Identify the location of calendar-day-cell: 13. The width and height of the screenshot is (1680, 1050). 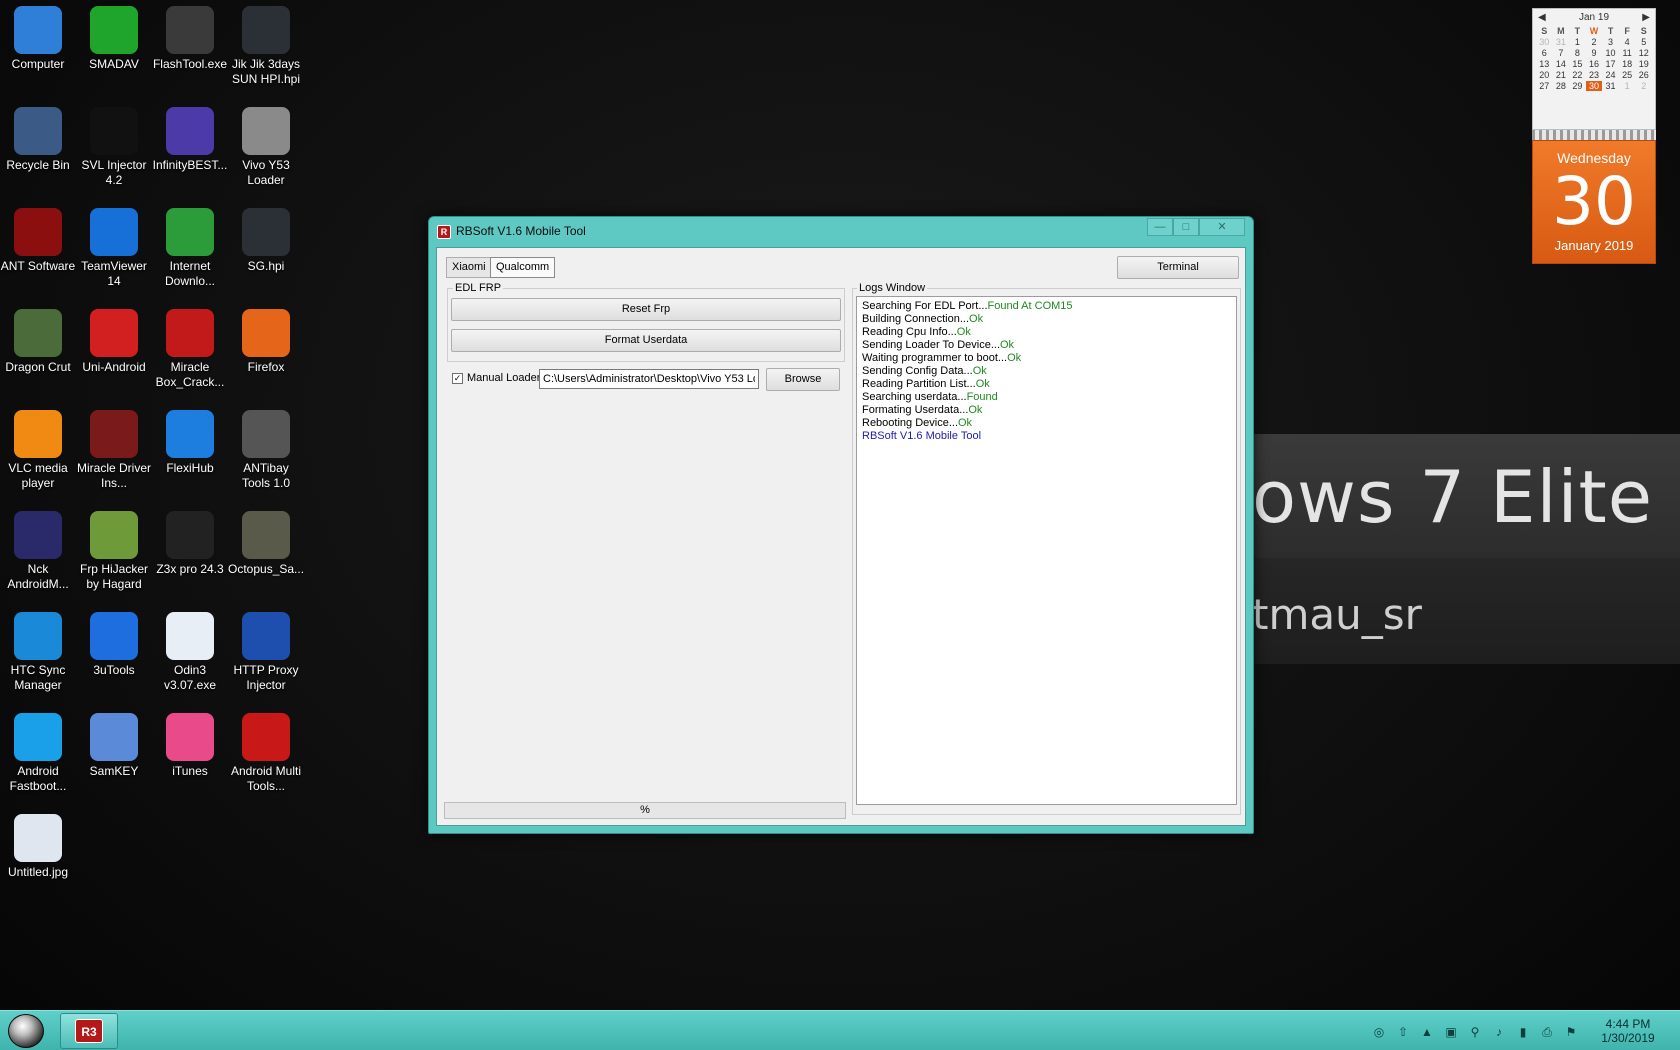
(1544, 64).